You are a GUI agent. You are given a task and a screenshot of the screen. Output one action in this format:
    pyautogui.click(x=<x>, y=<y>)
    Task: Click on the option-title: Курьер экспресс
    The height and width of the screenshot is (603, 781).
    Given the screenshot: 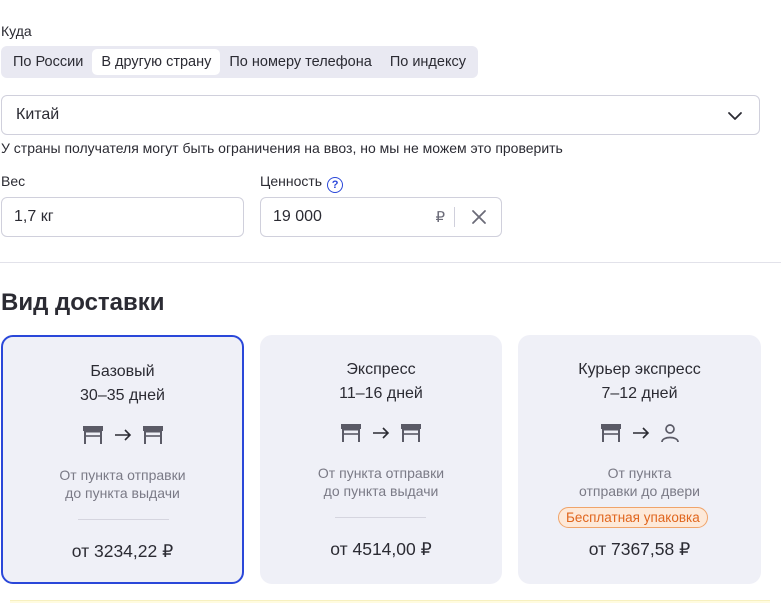 What is the action you would take?
    pyautogui.click(x=639, y=369)
    